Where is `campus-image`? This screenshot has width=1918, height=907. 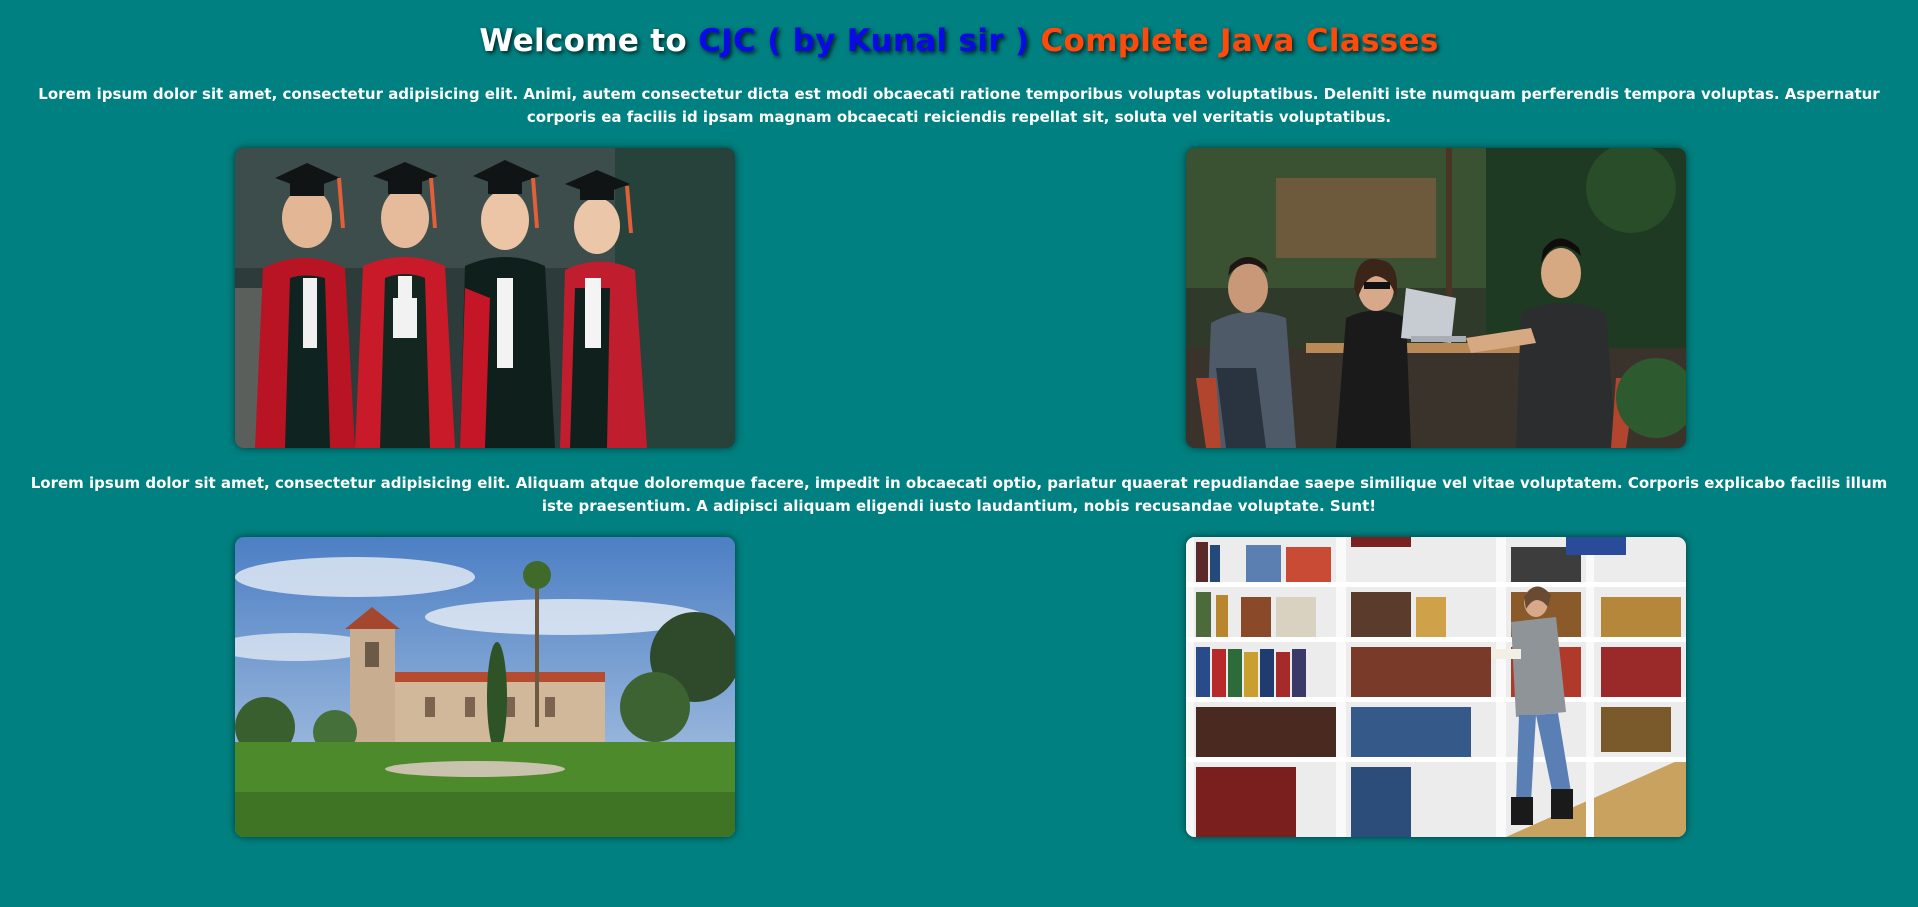 campus-image is located at coordinates (485, 687).